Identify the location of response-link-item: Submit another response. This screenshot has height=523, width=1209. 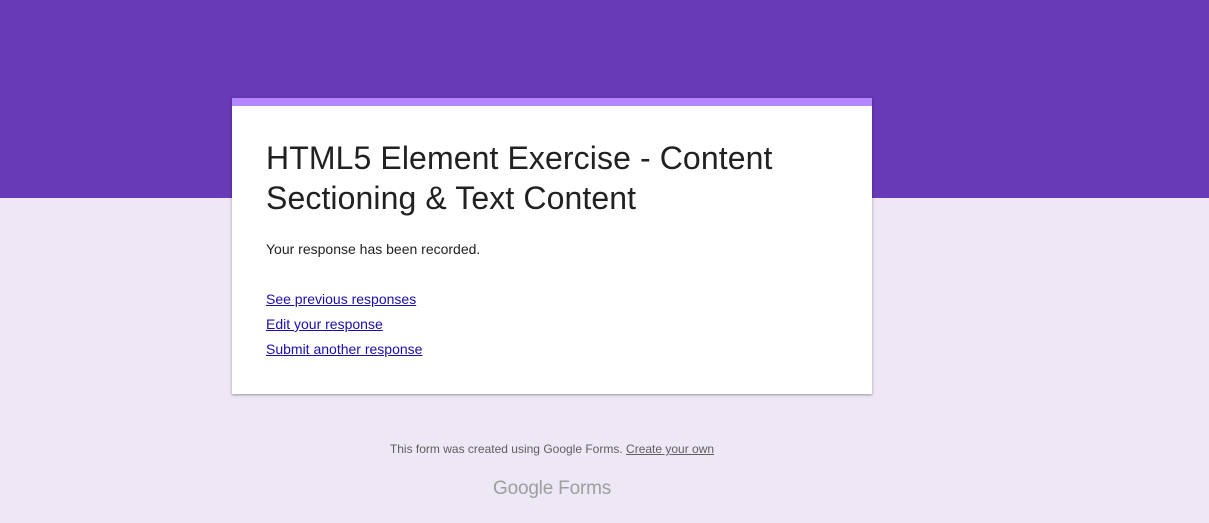
(344, 353).